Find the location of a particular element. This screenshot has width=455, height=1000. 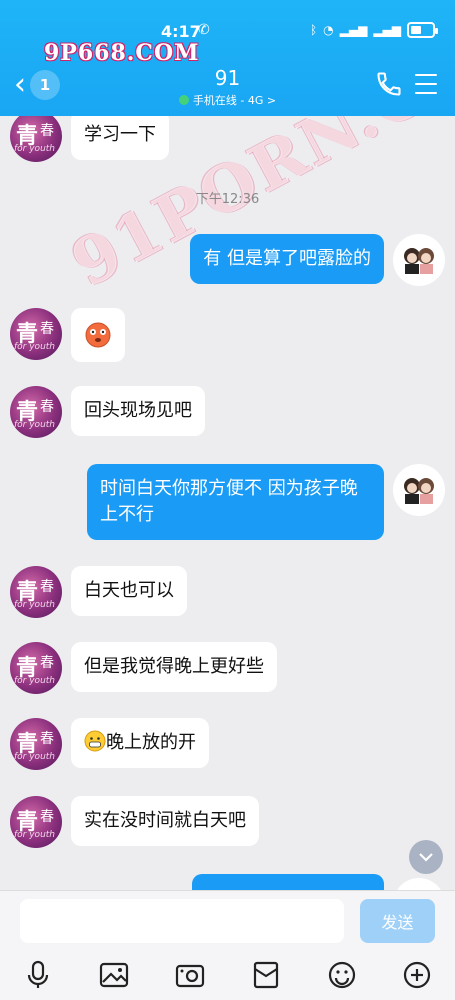

flushed-face-icon is located at coordinates (98, 335).